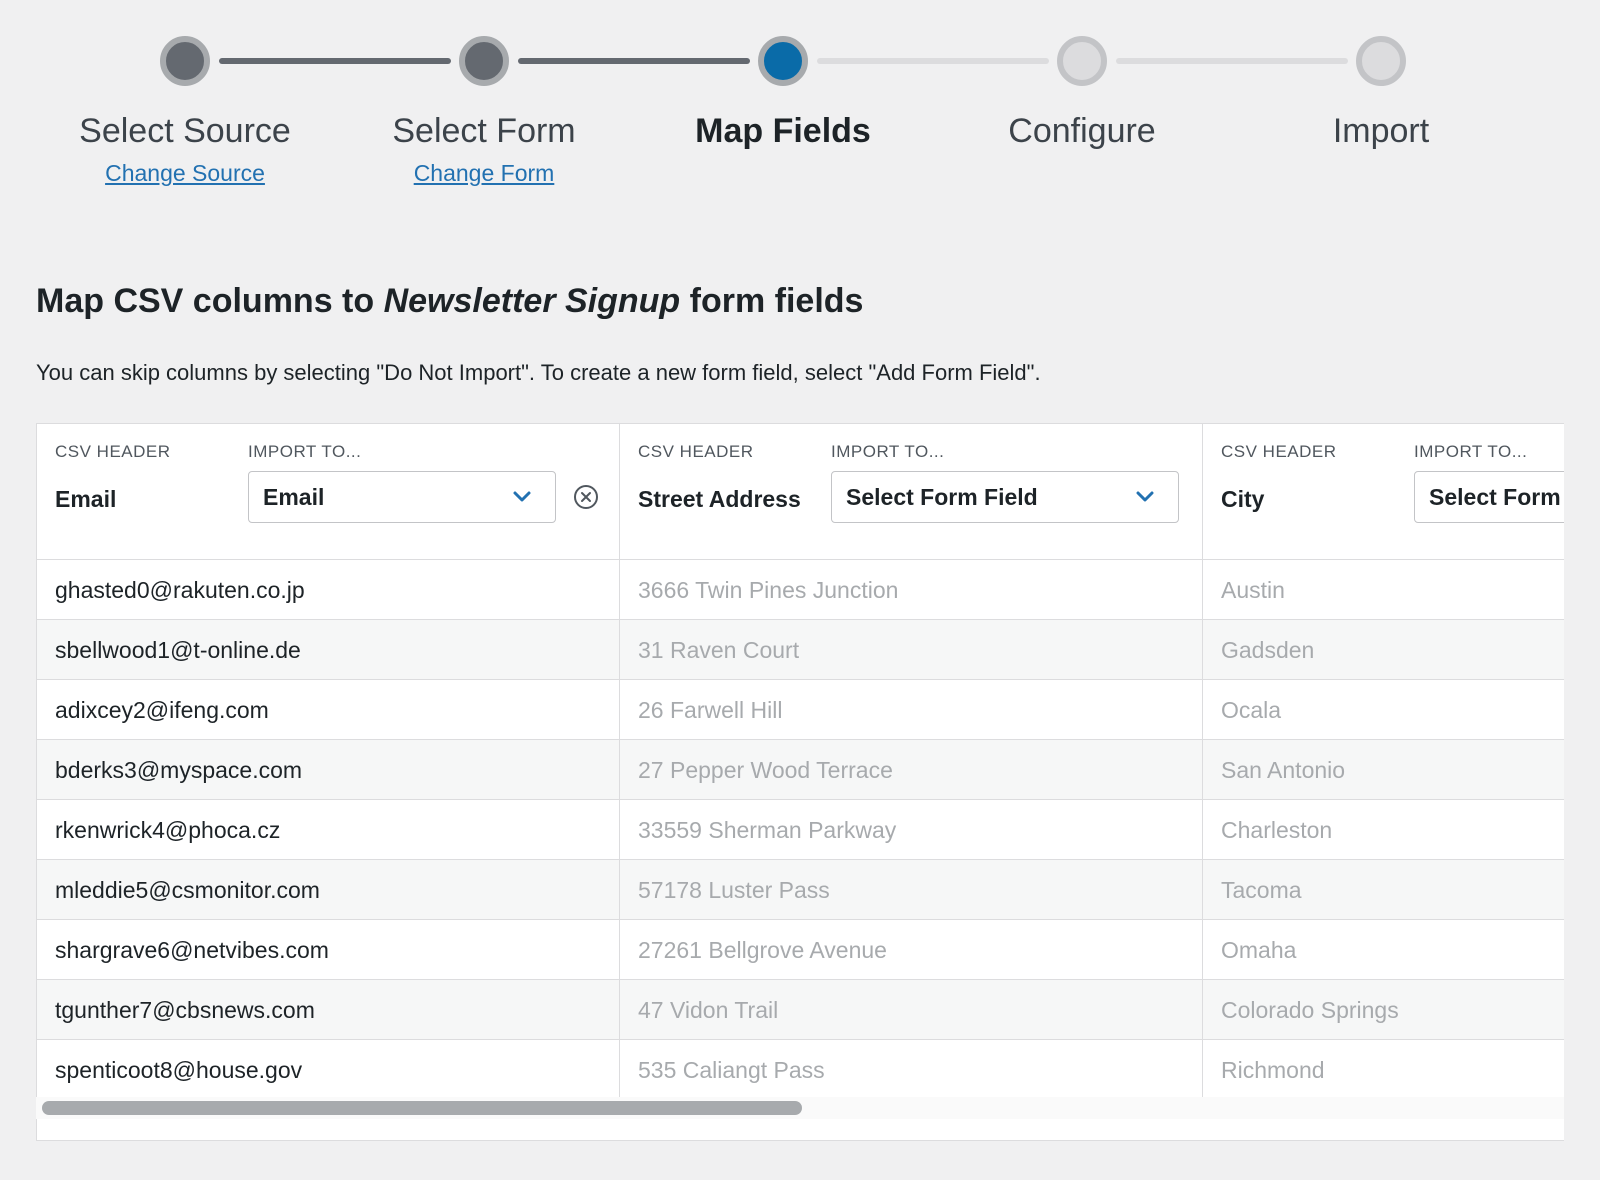 This screenshot has width=1600, height=1180. What do you see at coordinates (911, 650) in the screenshot?
I see `table-cell: 31 Raven Court` at bounding box center [911, 650].